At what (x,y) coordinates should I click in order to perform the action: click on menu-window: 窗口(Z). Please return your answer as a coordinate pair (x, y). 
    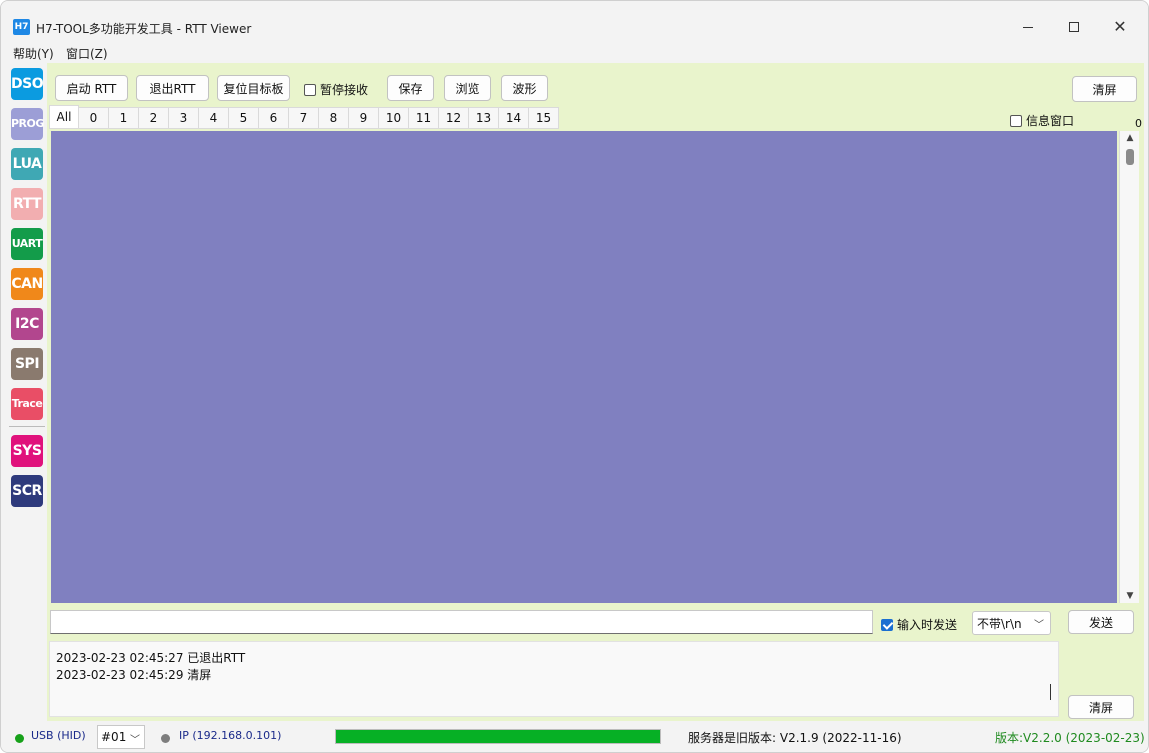
    Looking at the image, I should click on (87, 53).